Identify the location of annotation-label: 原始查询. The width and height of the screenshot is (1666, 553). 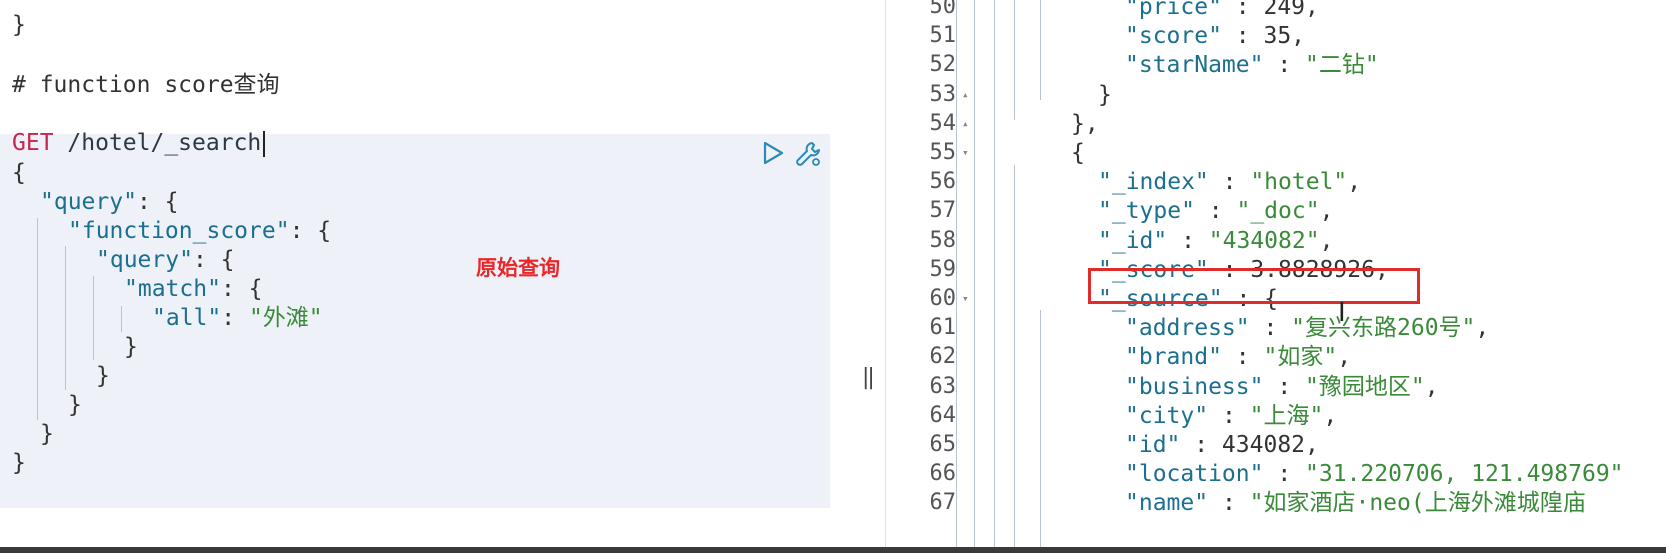
(518, 268).